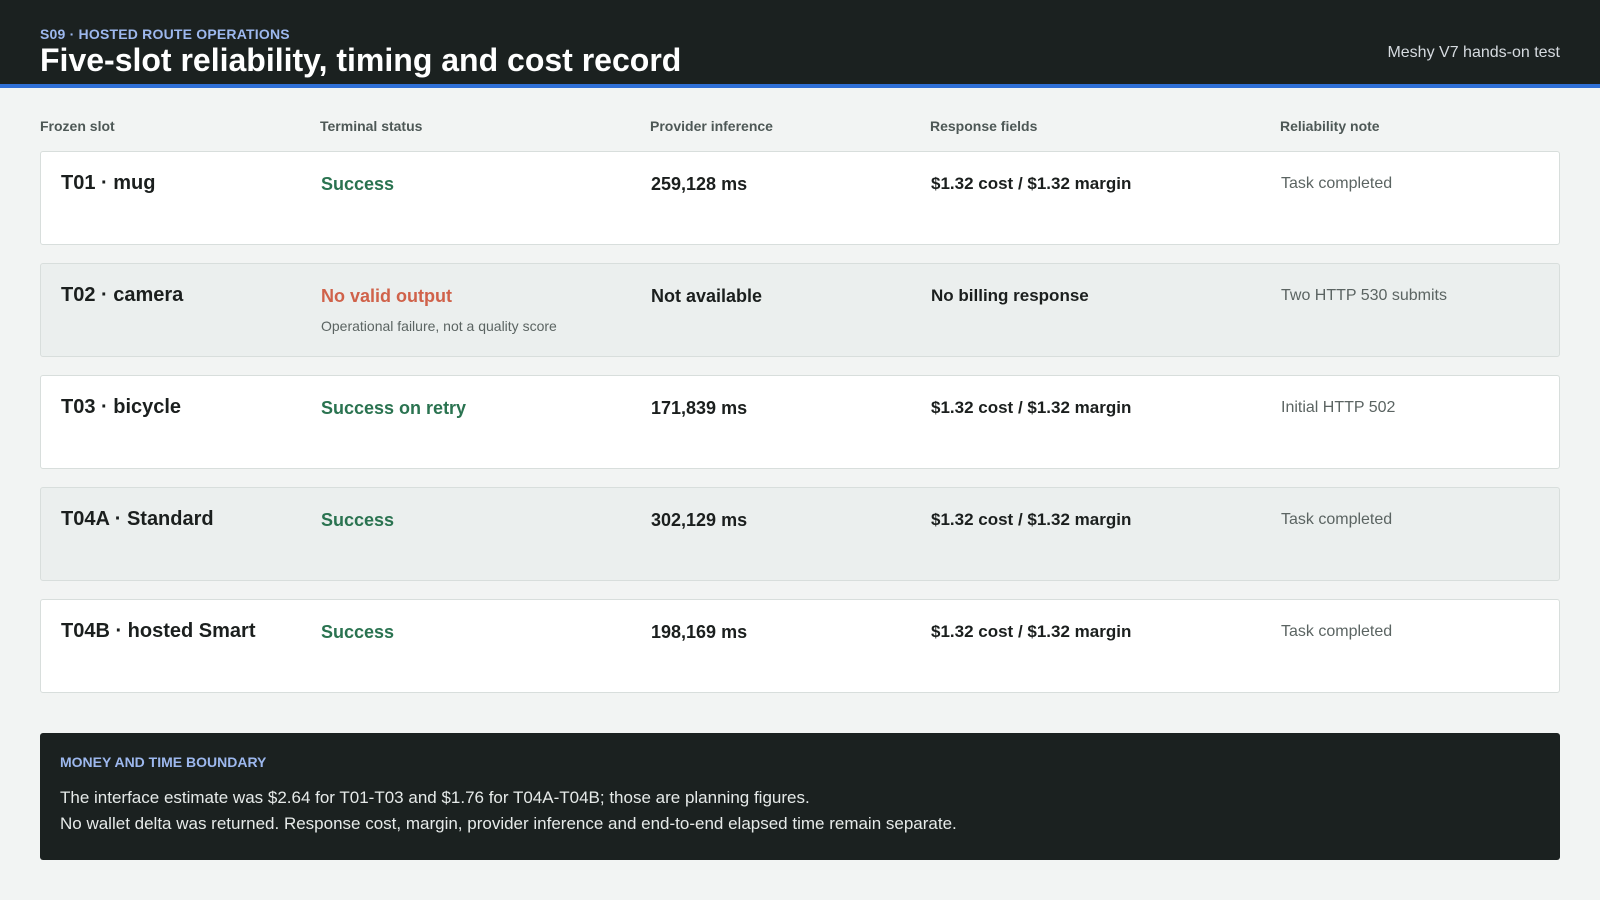 The image size is (1600, 900). What do you see at coordinates (984, 126) in the screenshot?
I see `column-header-response-fields: Response fields` at bounding box center [984, 126].